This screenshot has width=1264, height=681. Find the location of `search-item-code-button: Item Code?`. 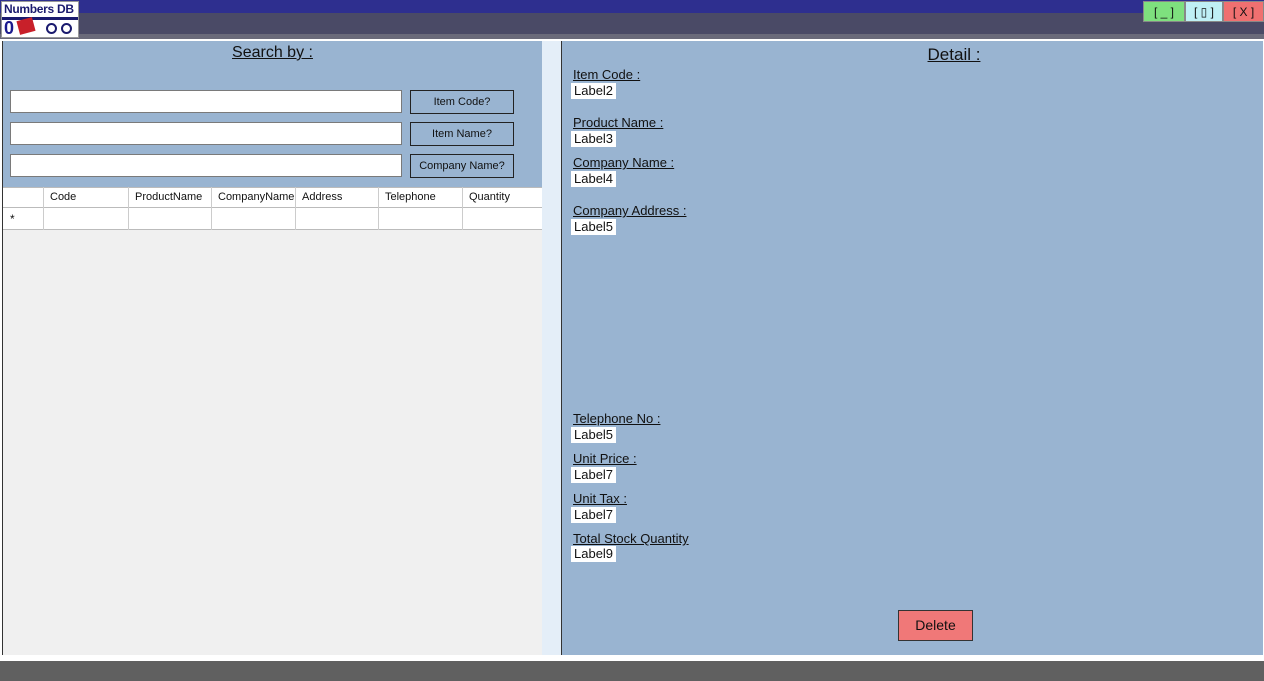

search-item-code-button: Item Code? is located at coordinates (462, 102).